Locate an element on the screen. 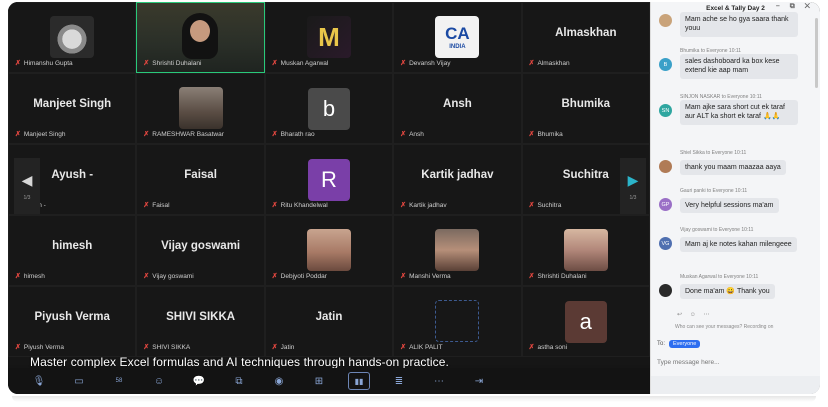  participant-label: ✗ Devansh Vijay is located at coordinates (425, 63).